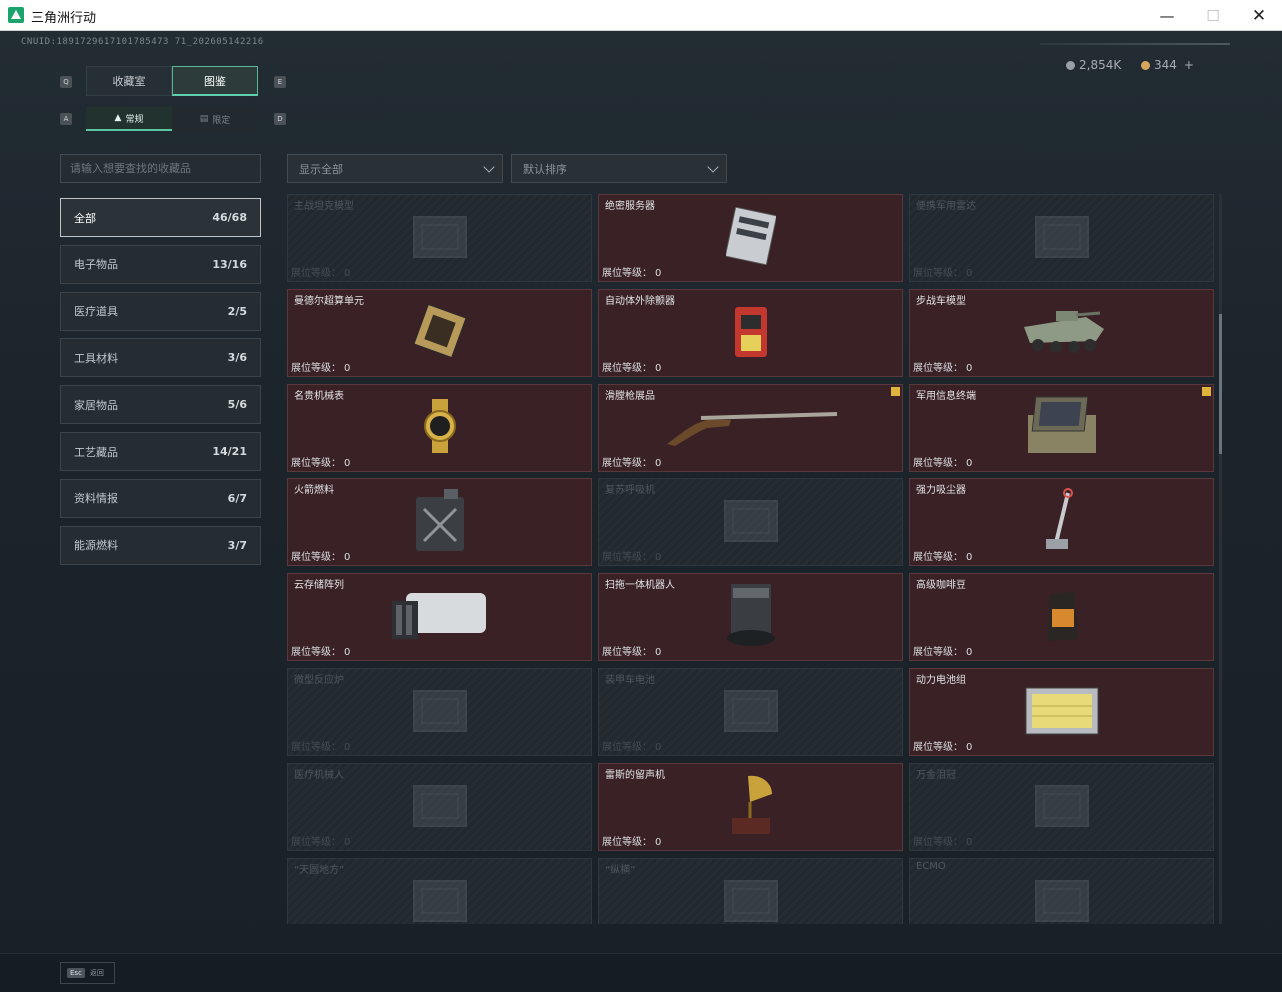 This screenshot has width=1282, height=992. Describe the element at coordinates (160, 264) in the screenshot. I see `category-item: 电子物品 13/16` at that location.